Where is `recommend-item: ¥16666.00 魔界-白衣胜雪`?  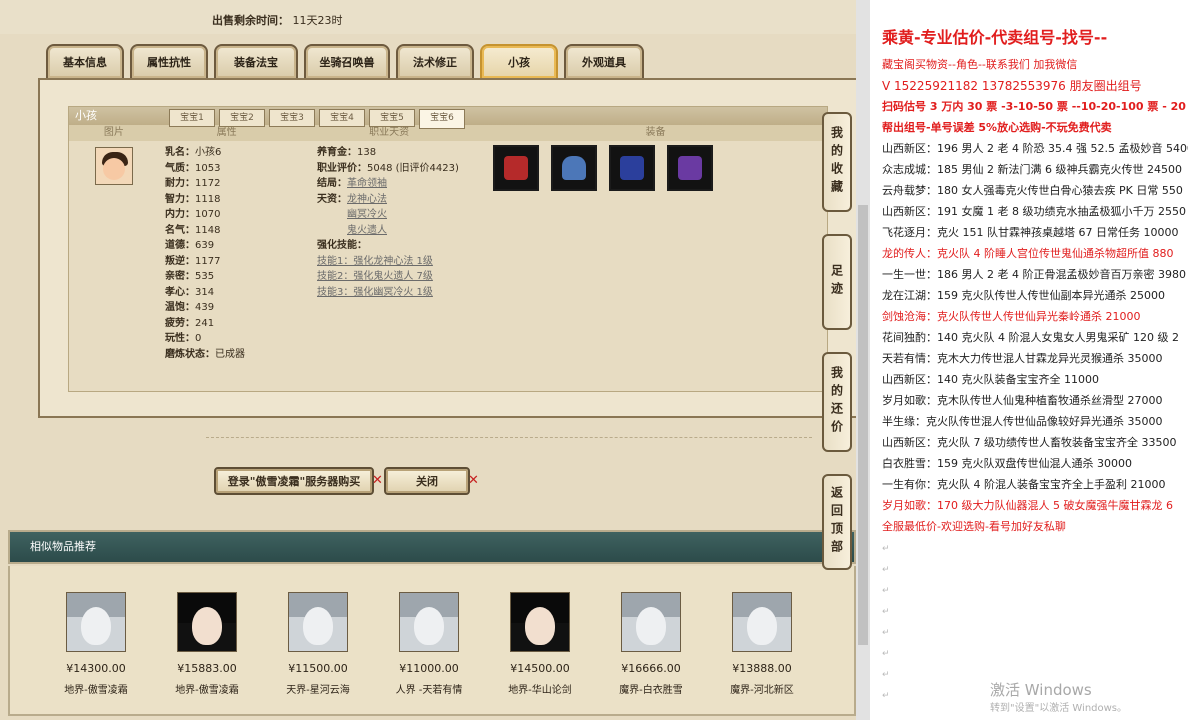
recommend-item: ¥16666.00 魔界-白衣胜雪 is located at coordinates (651, 644).